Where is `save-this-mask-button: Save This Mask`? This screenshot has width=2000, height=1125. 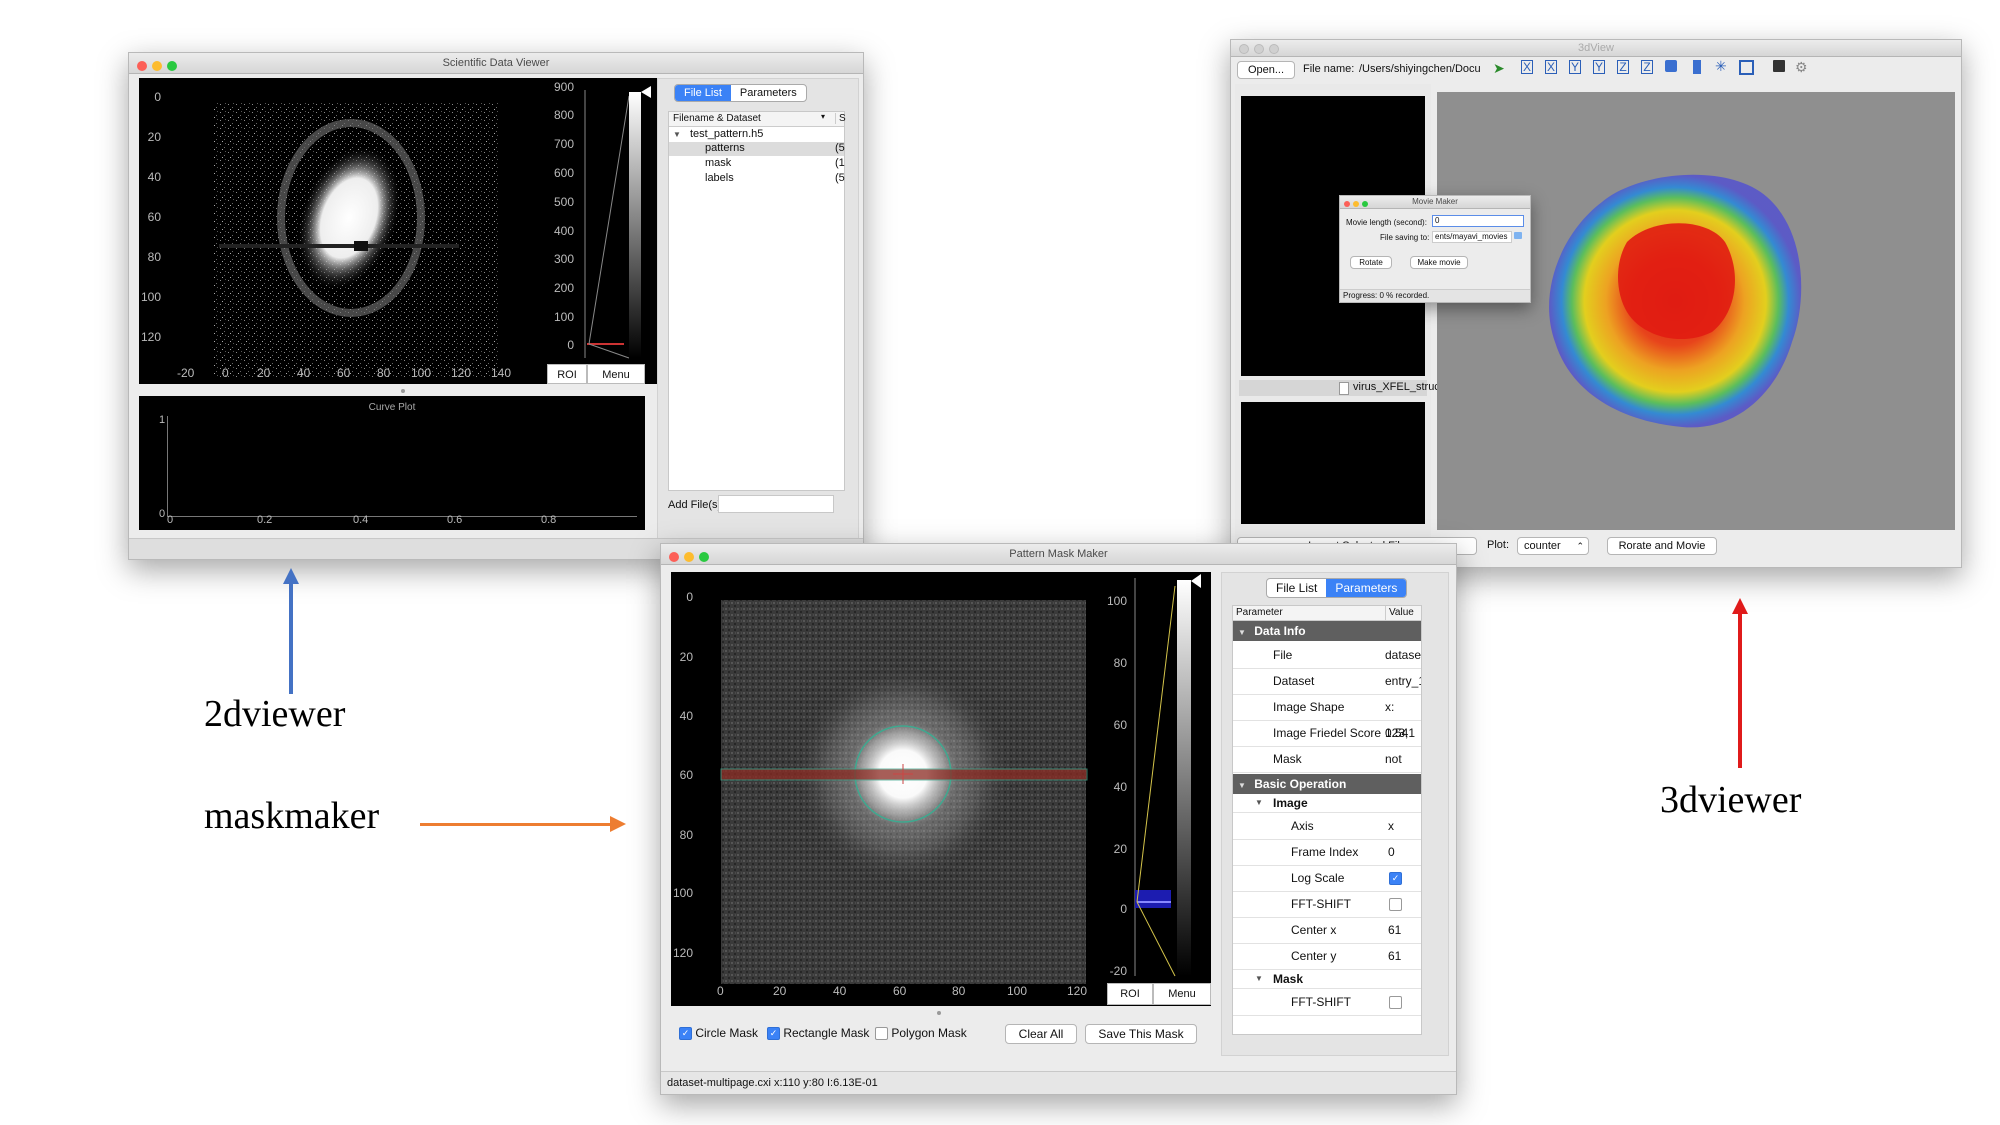 save-this-mask-button: Save This Mask is located at coordinates (1141, 1034).